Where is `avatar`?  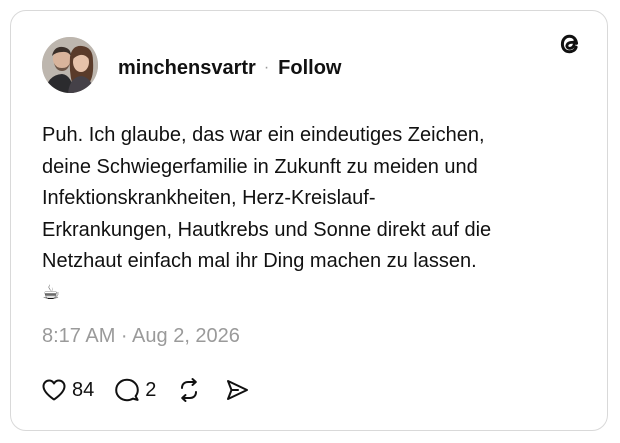 avatar is located at coordinates (70, 65).